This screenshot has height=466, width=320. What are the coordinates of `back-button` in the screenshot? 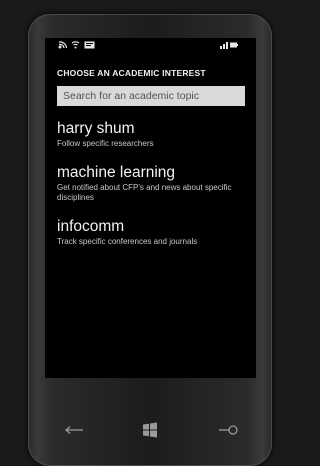 It's located at (74, 430).